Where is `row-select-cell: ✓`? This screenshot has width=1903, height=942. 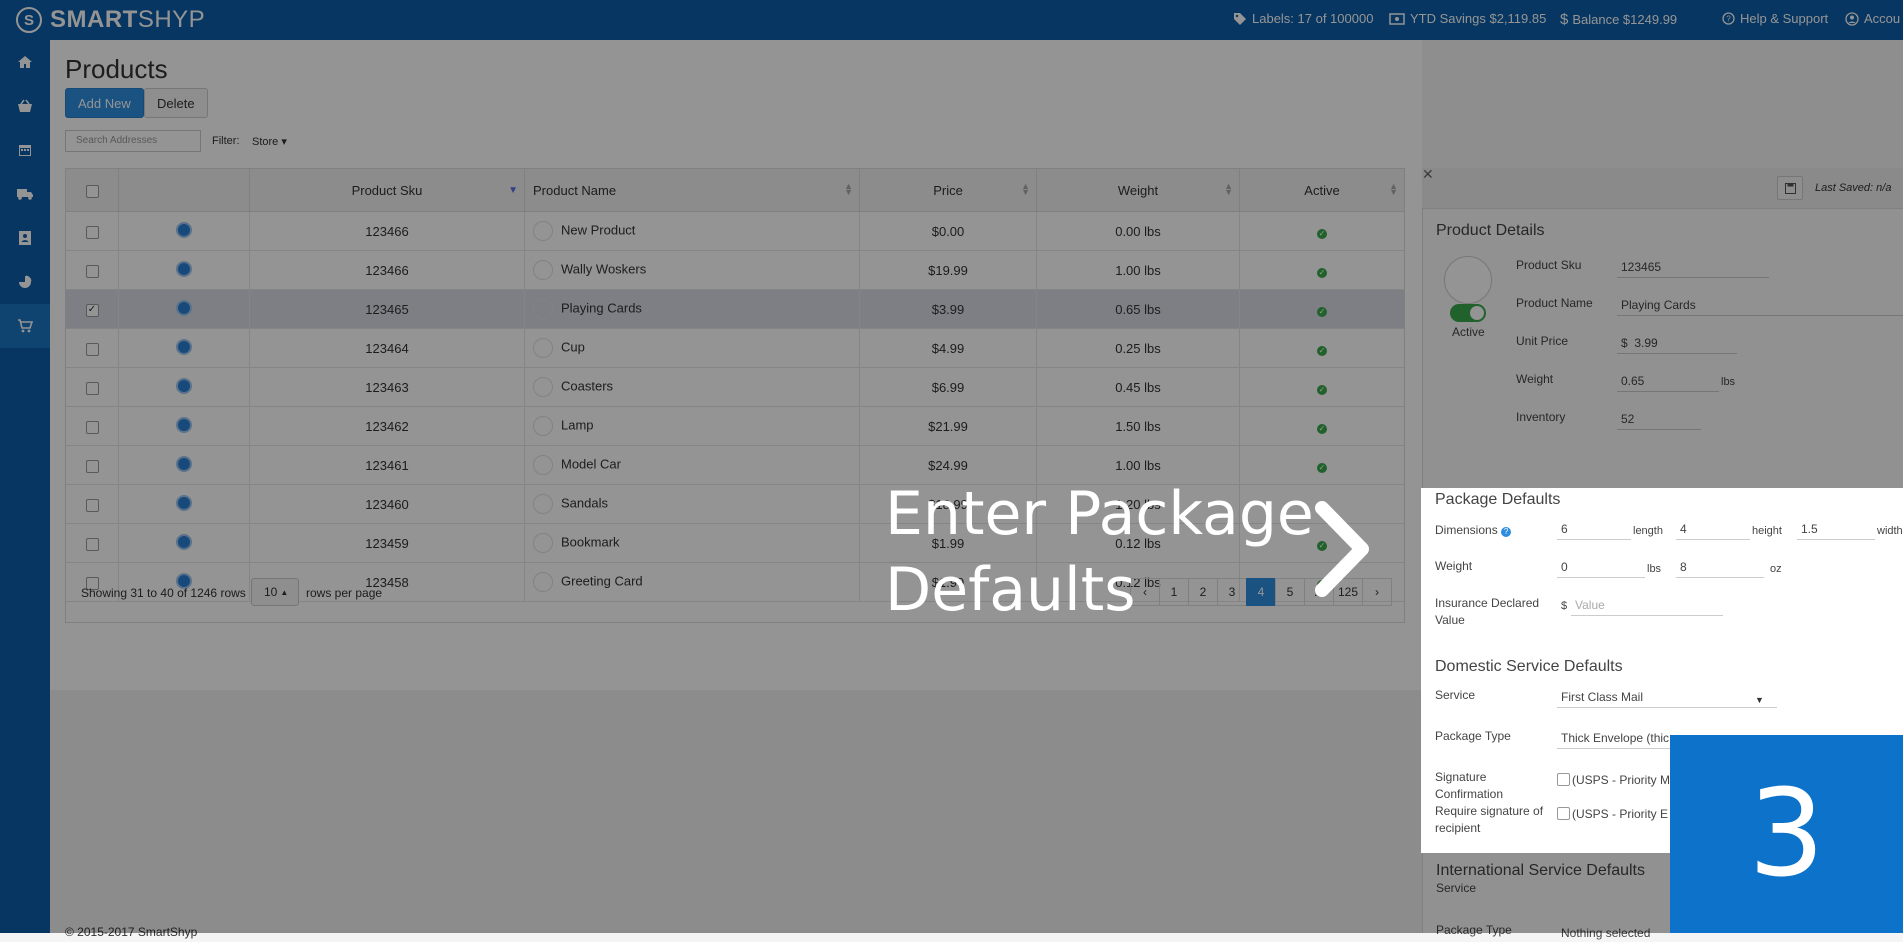 row-select-cell: ✓ is located at coordinates (92, 309).